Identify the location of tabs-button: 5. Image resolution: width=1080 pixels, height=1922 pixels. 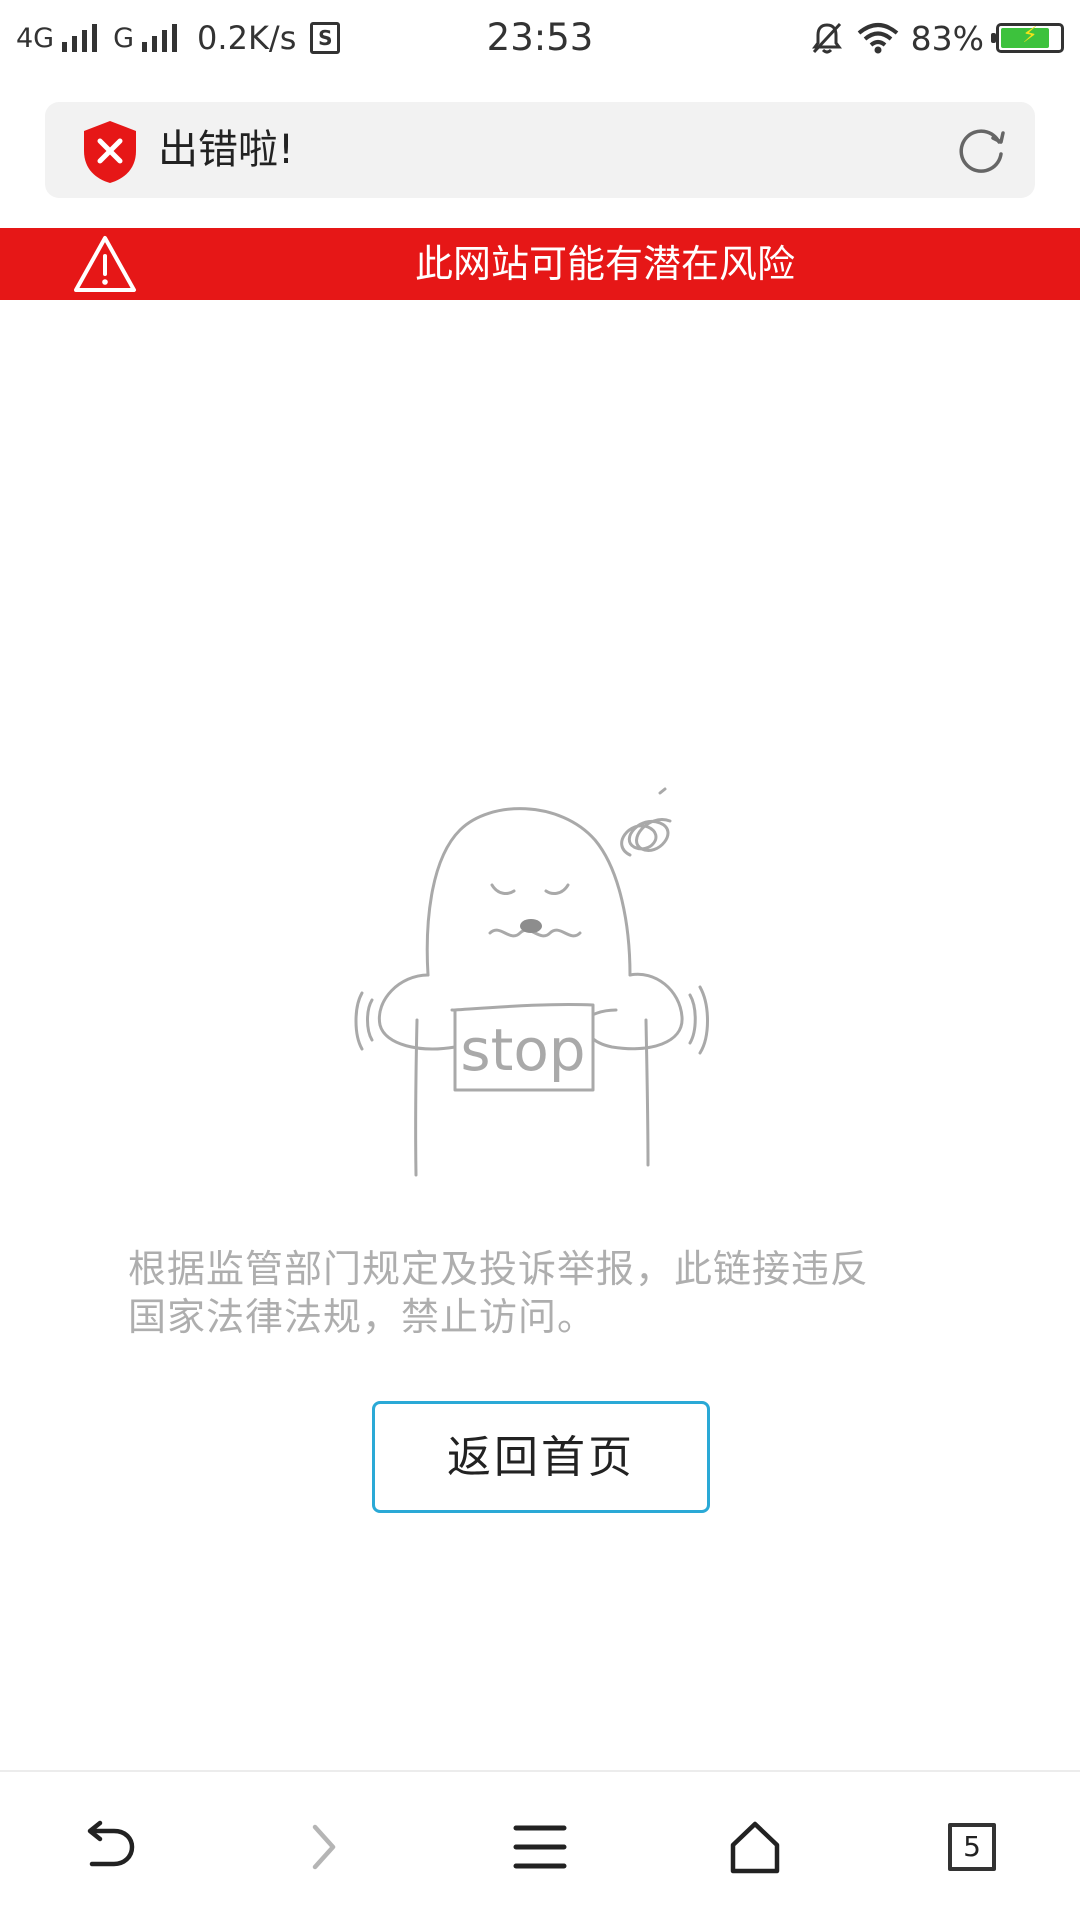
(972, 1847).